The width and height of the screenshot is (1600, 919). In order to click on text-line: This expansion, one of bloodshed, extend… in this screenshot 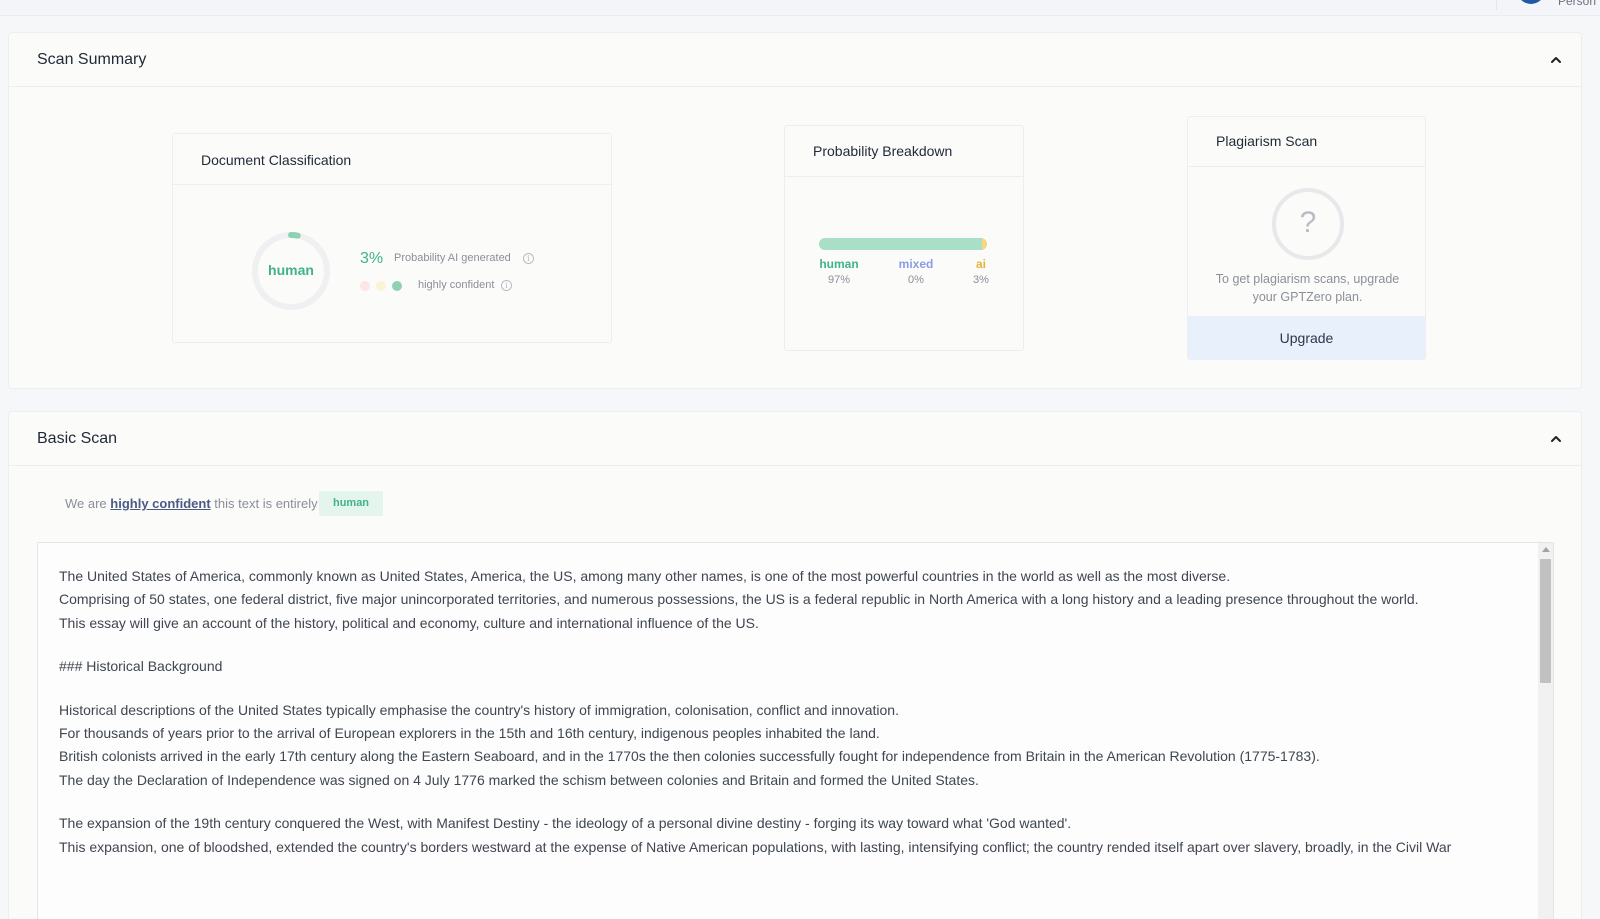, I will do `click(755, 846)`.